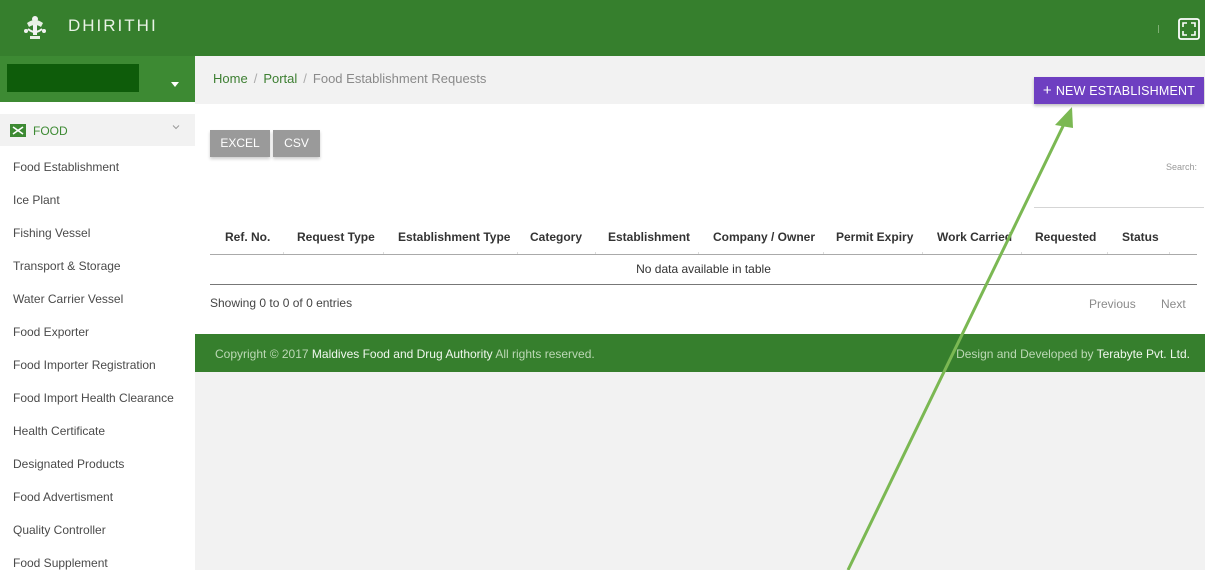  I want to click on column-header-ref-no: Ref. No., so click(247, 237).